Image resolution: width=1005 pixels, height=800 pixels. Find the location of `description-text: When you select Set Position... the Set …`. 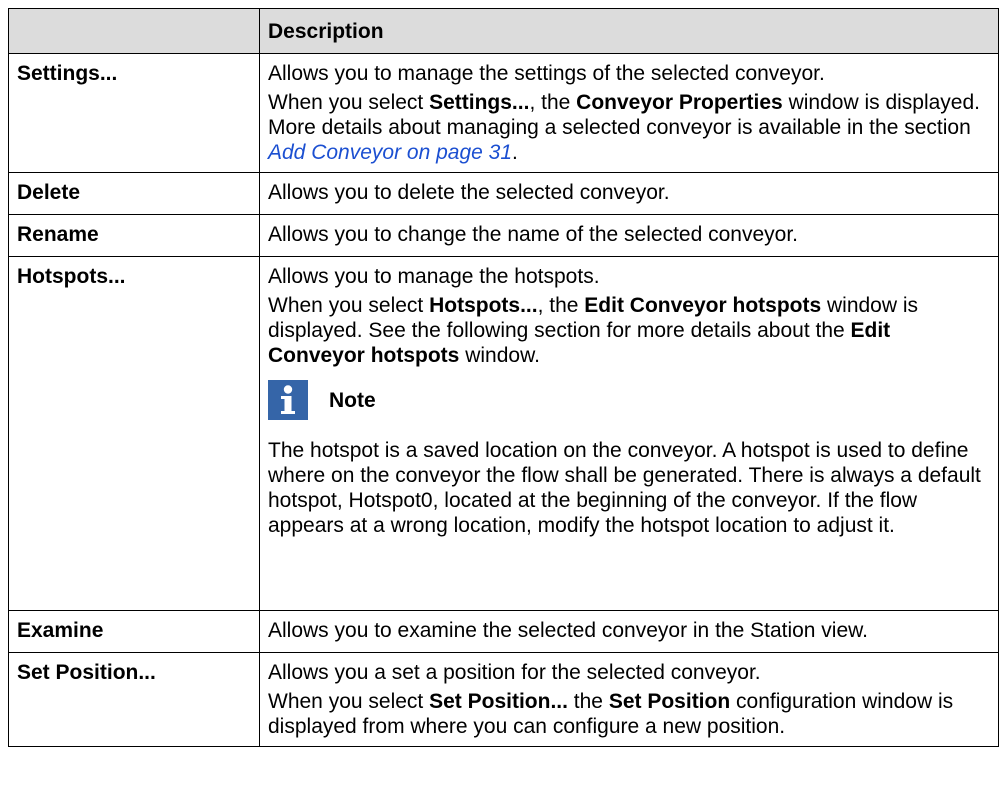

description-text: When you select Set Position... the Set … is located at coordinates (611, 714).